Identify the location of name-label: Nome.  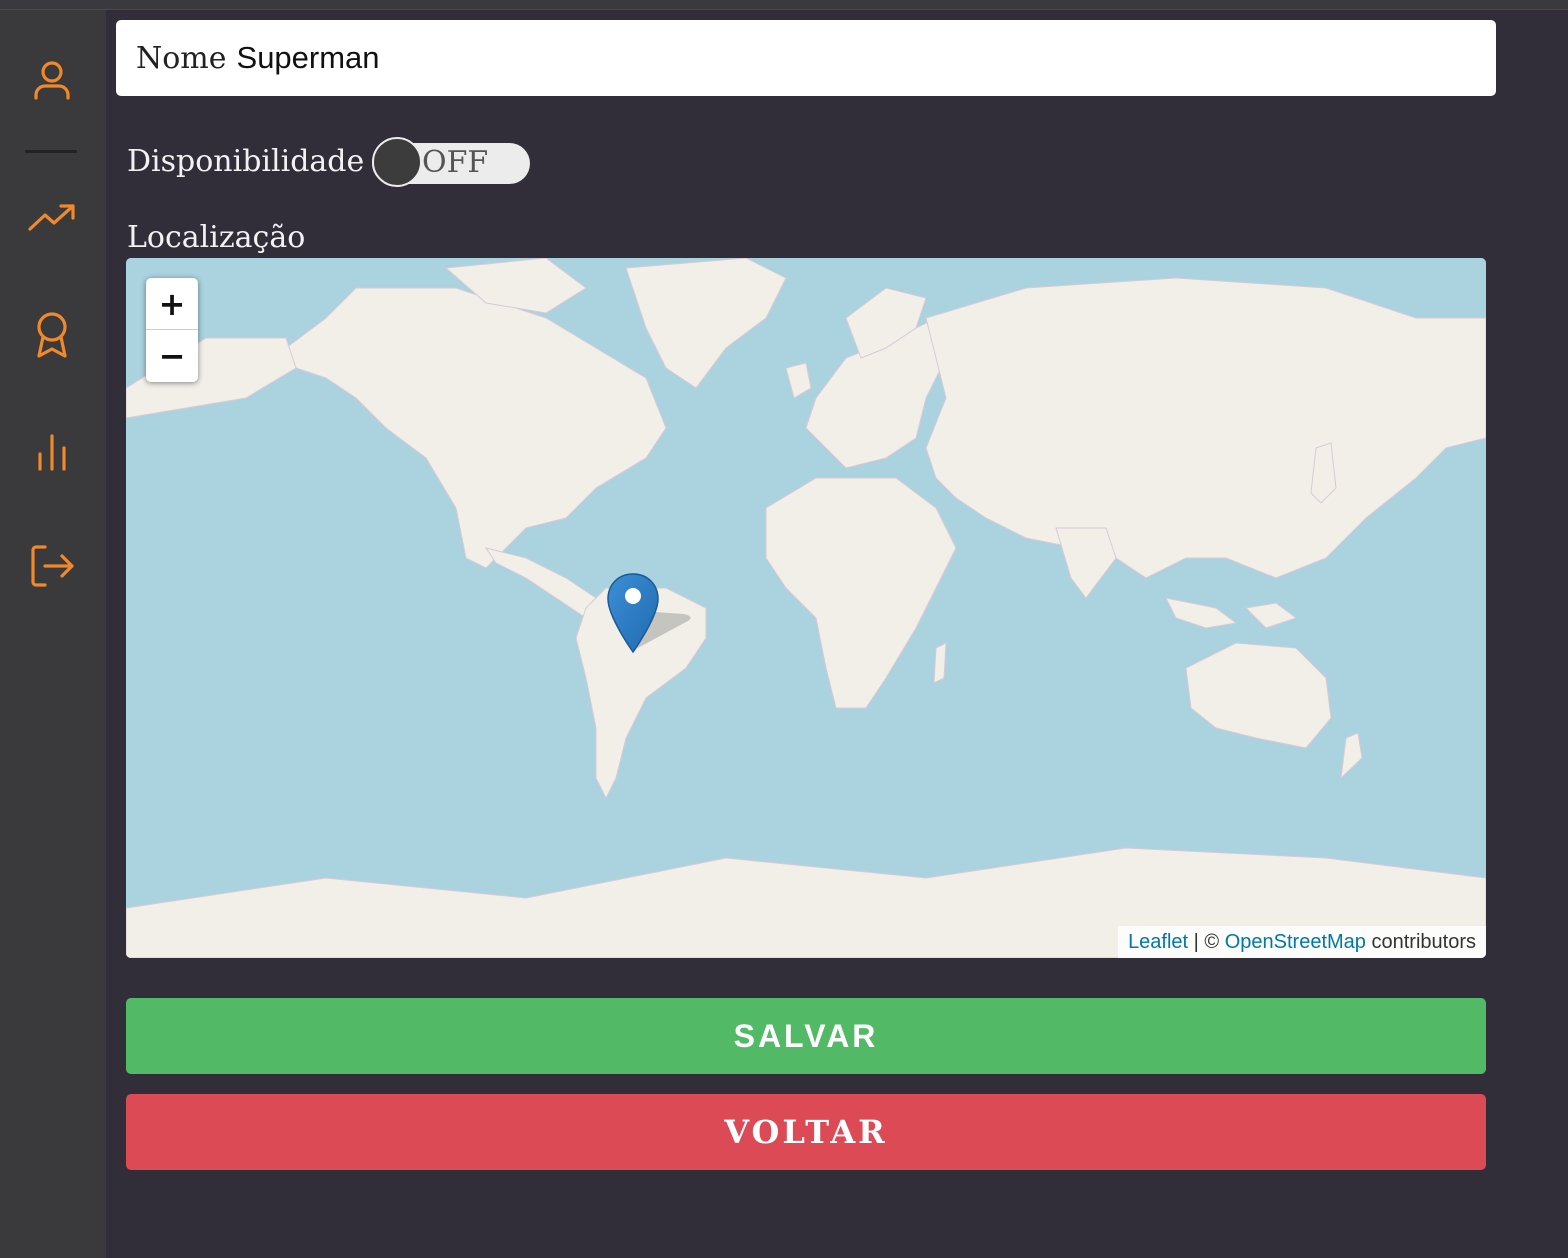
(181, 58).